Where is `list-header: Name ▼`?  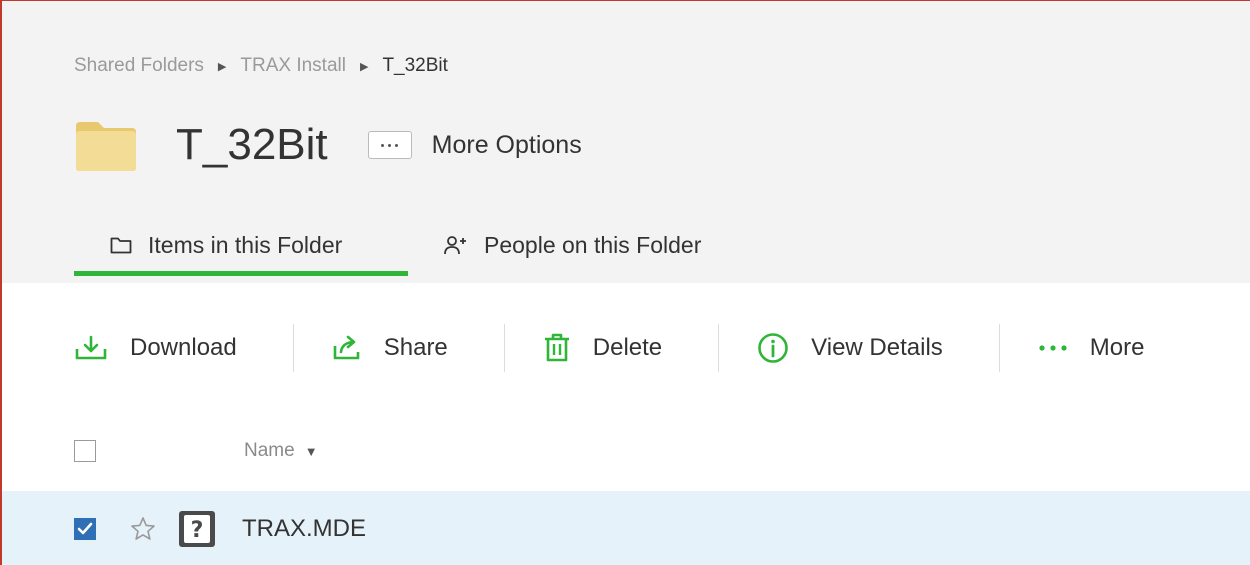
list-header: Name ▼ is located at coordinates (649, 451).